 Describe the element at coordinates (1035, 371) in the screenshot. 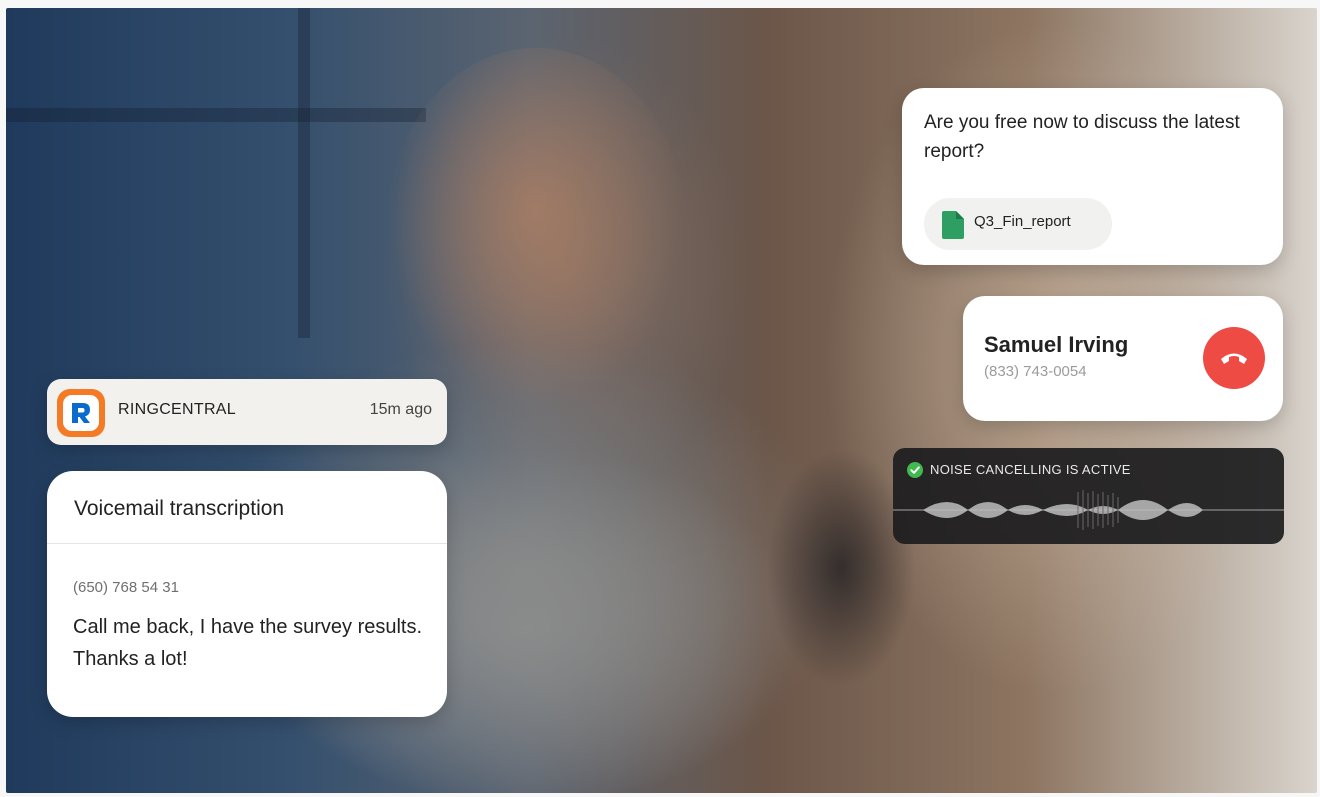

I see `caller-number: (833) 743-0054` at that location.